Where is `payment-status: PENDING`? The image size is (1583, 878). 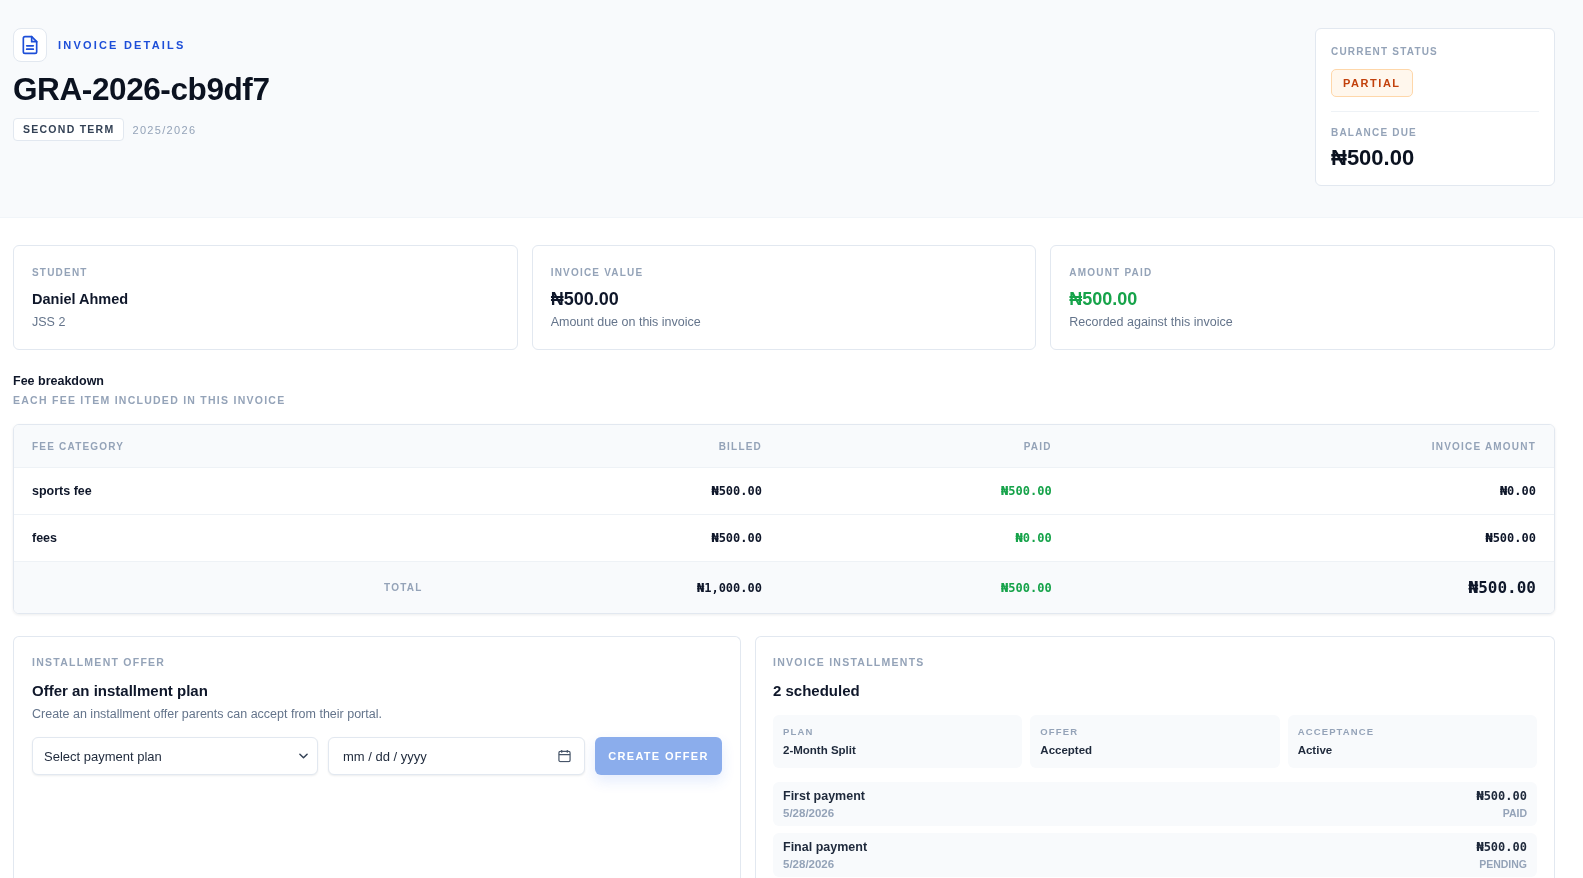 payment-status: PENDING is located at coordinates (1503, 864).